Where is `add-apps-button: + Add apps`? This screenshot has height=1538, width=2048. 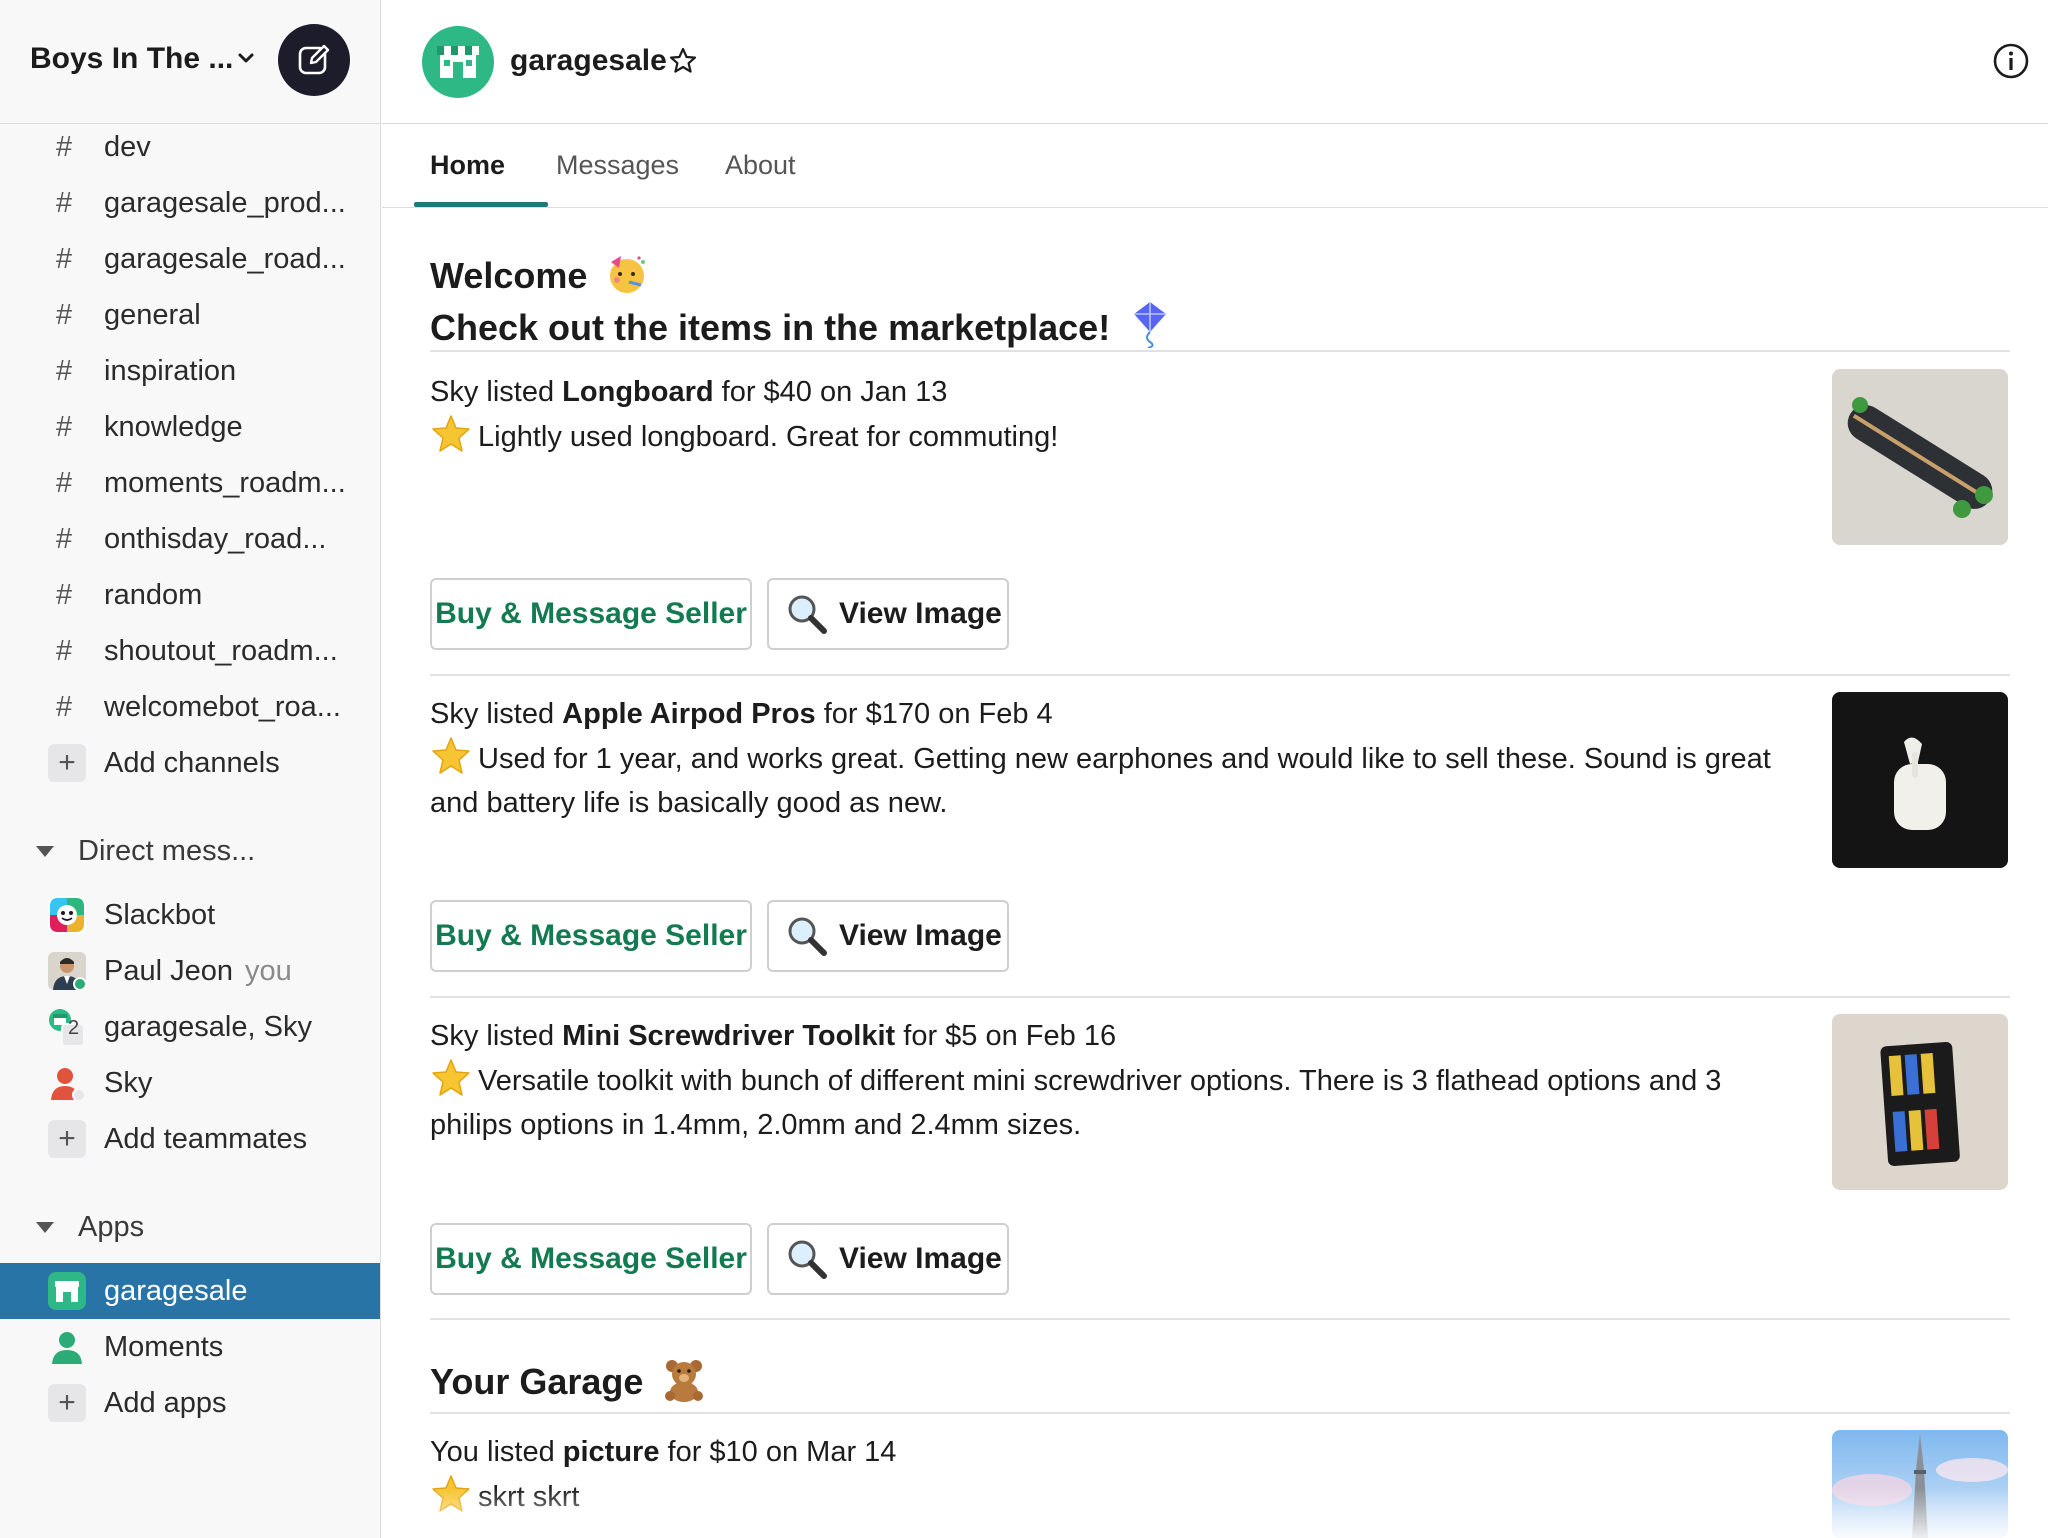 add-apps-button: + Add apps is located at coordinates (190, 1403).